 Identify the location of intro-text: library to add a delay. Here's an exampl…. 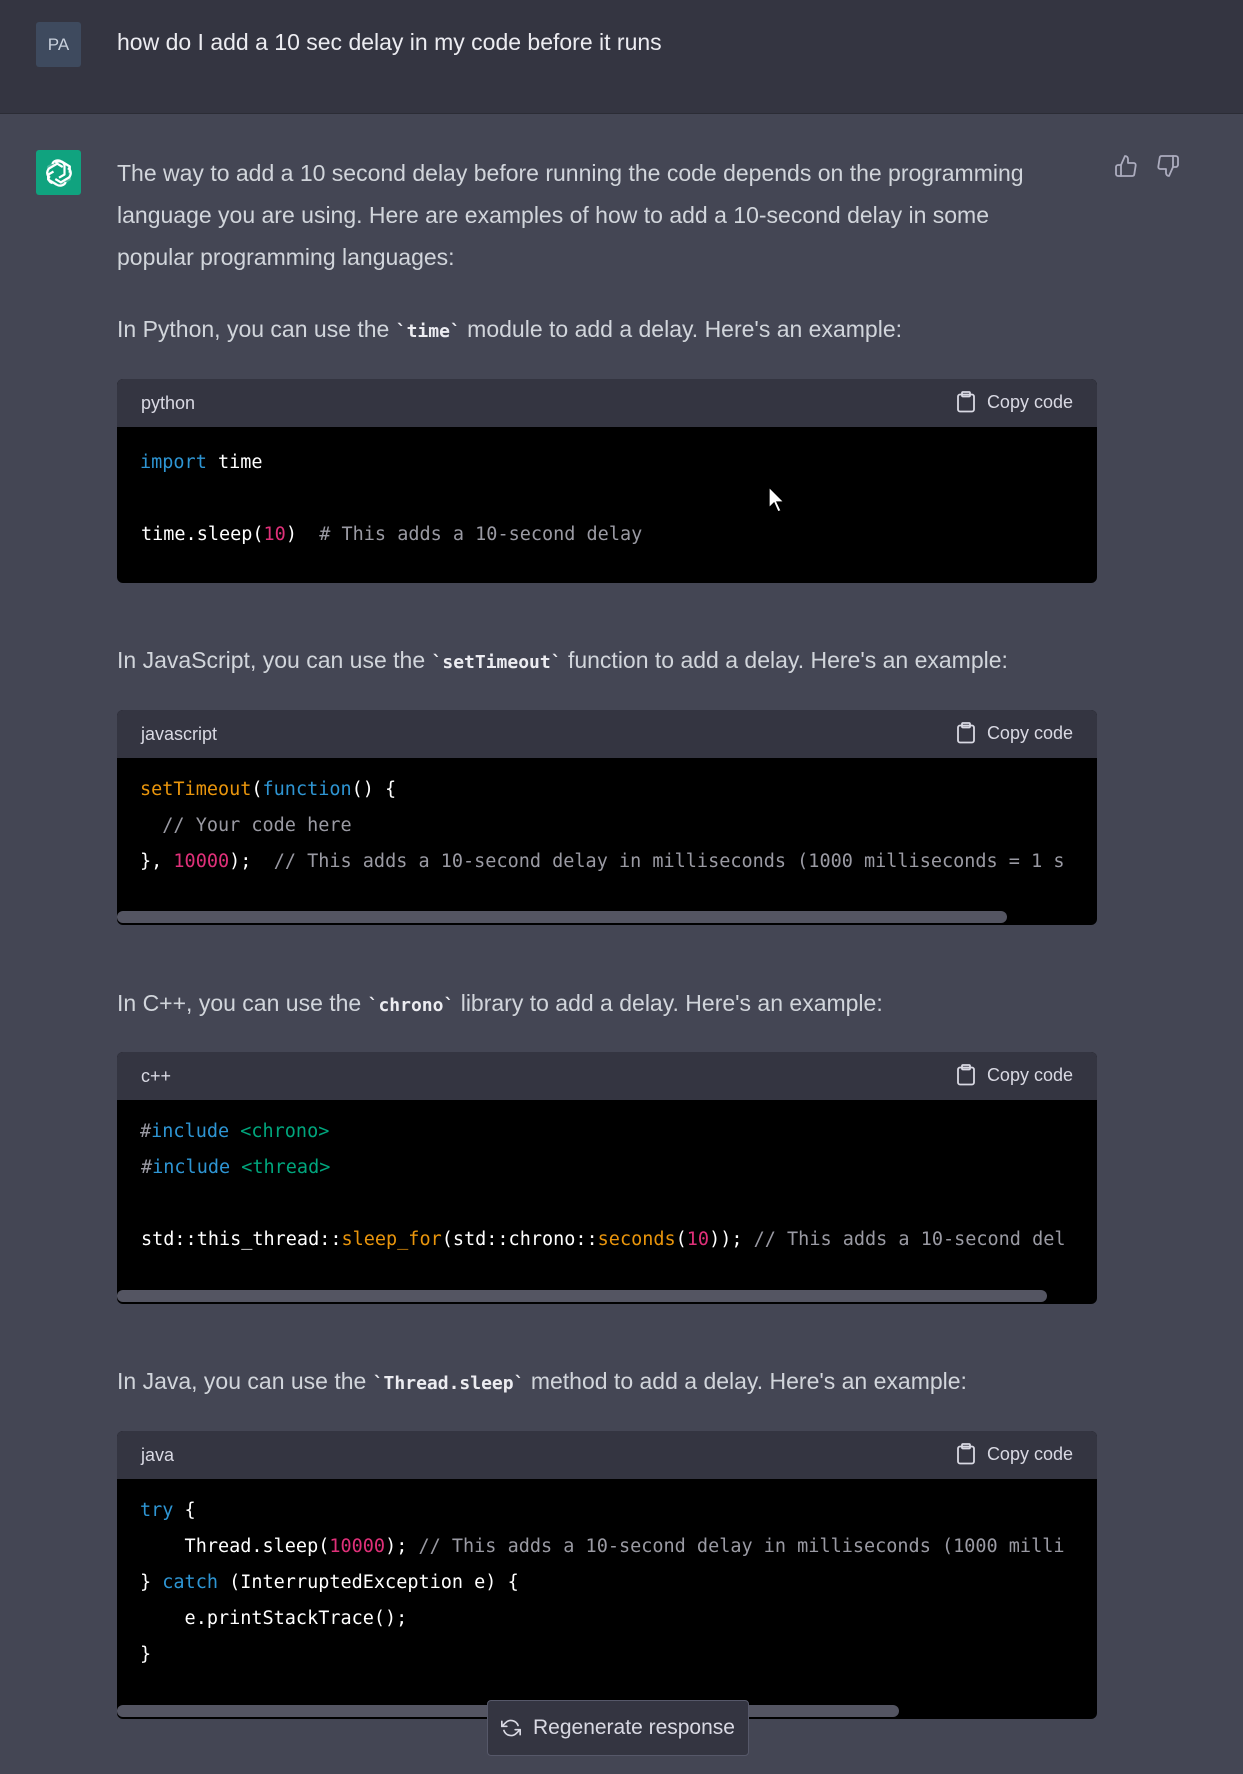
(668, 1003).